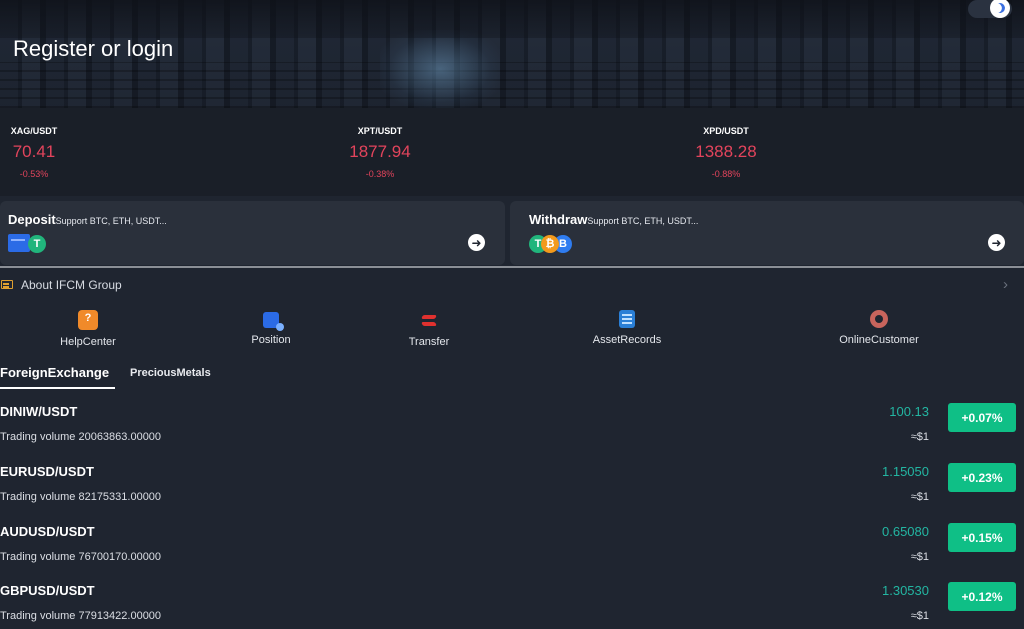 This screenshot has width=1024, height=629. What do you see at coordinates (512, 85) in the screenshot?
I see `banner-decoration` at bounding box center [512, 85].